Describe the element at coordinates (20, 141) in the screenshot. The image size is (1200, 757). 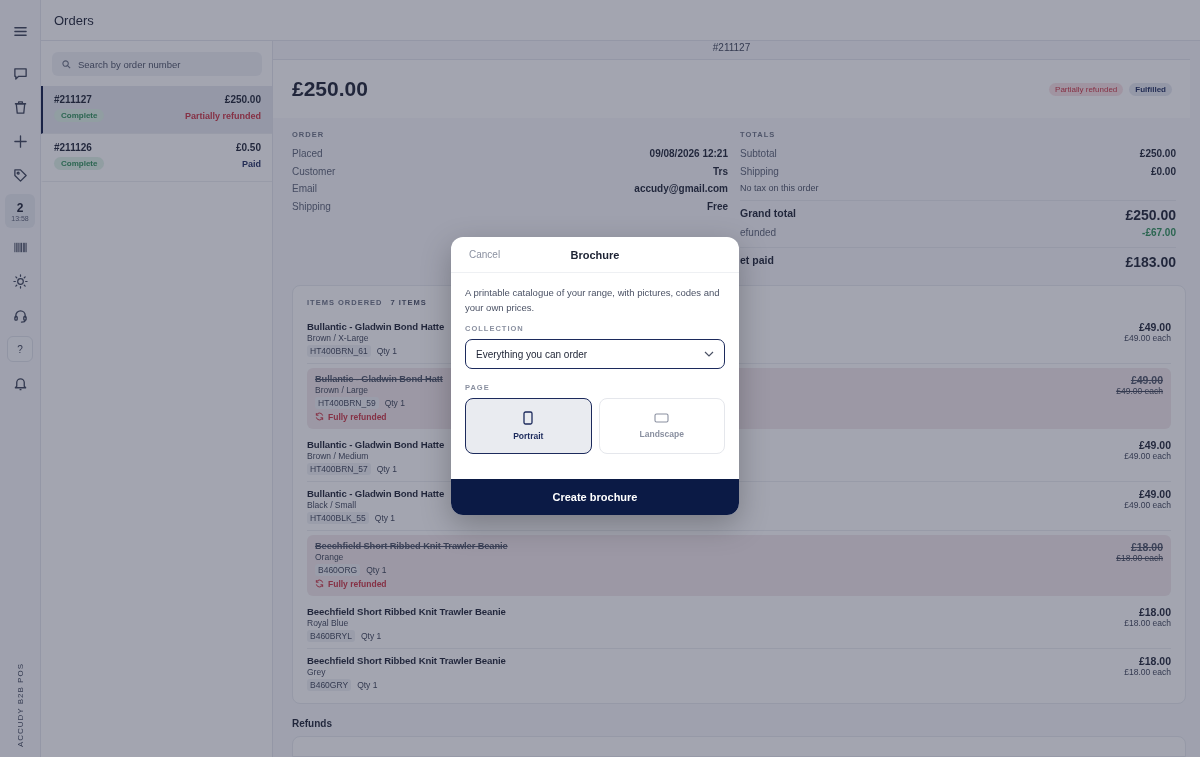
I see `plus-icon` at that location.